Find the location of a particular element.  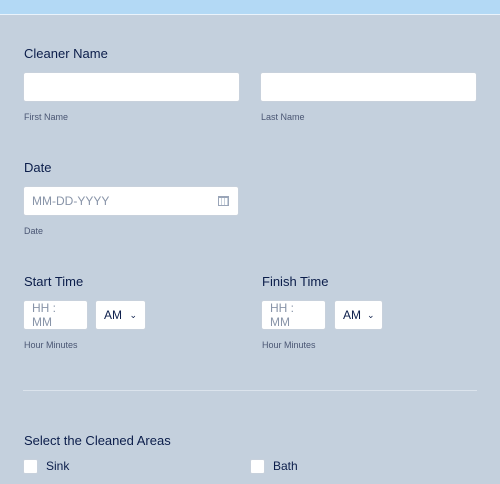

finish-ampm-select: AM ⌄ is located at coordinates (358, 315).